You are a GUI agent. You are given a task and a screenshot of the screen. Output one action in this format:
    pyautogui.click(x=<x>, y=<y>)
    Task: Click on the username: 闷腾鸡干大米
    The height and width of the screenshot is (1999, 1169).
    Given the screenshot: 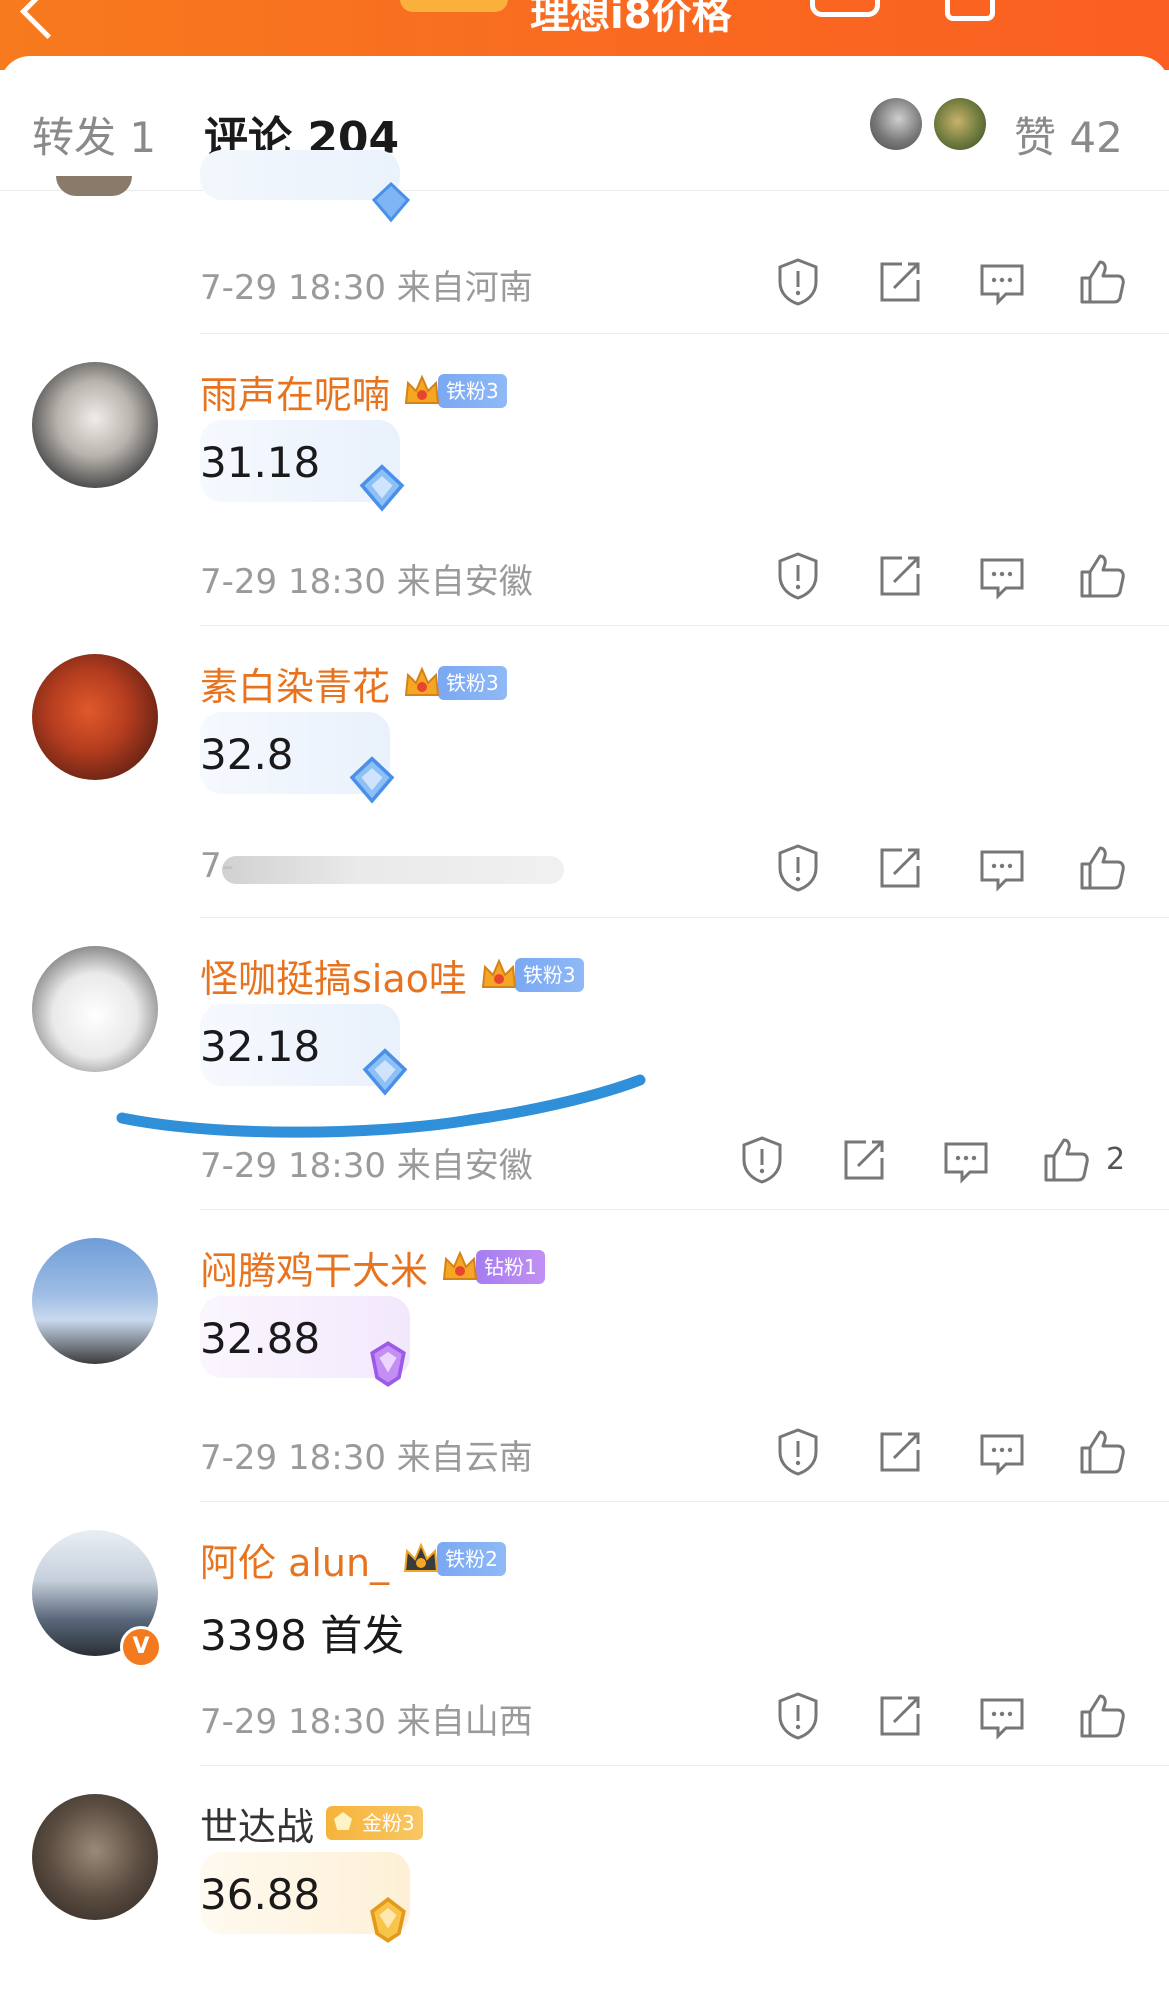 What is the action you would take?
    pyautogui.click(x=314, y=1267)
    